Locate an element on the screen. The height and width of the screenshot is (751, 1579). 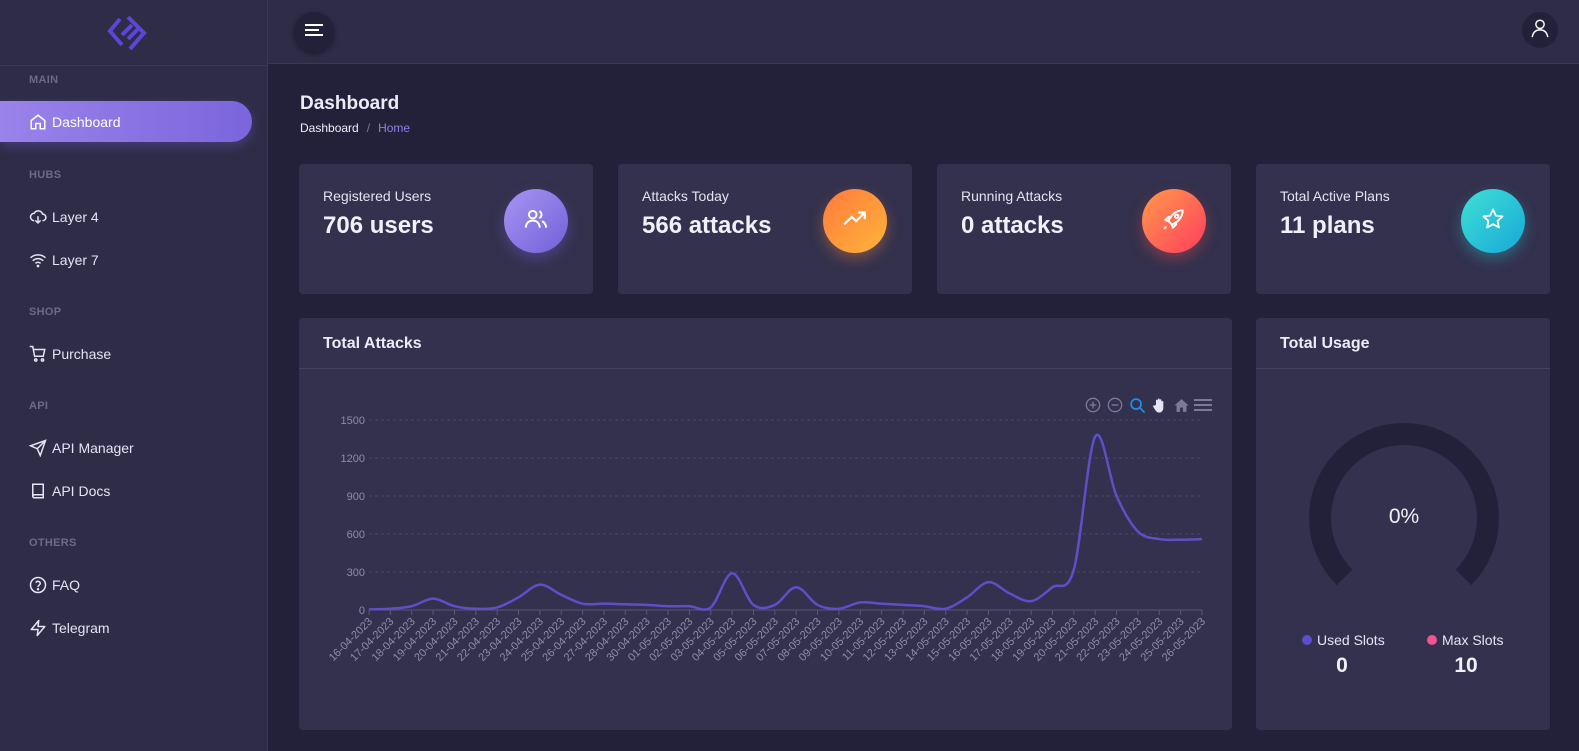
user-menu-button is located at coordinates (1540, 30).